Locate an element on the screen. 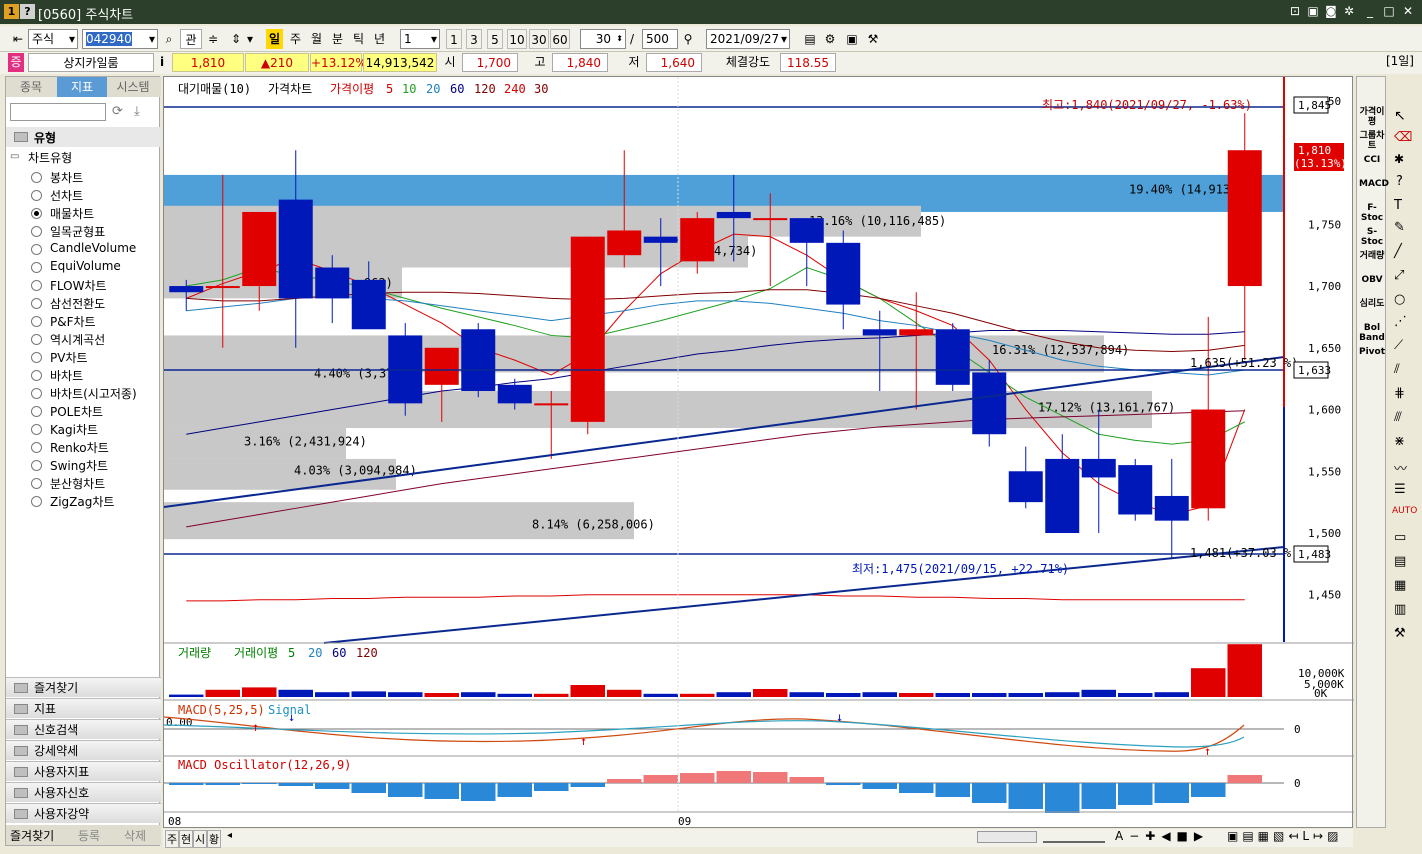 The width and height of the screenshot is (1422, 854). gear-icon: ⚙ is located at coordinates (830, 39).